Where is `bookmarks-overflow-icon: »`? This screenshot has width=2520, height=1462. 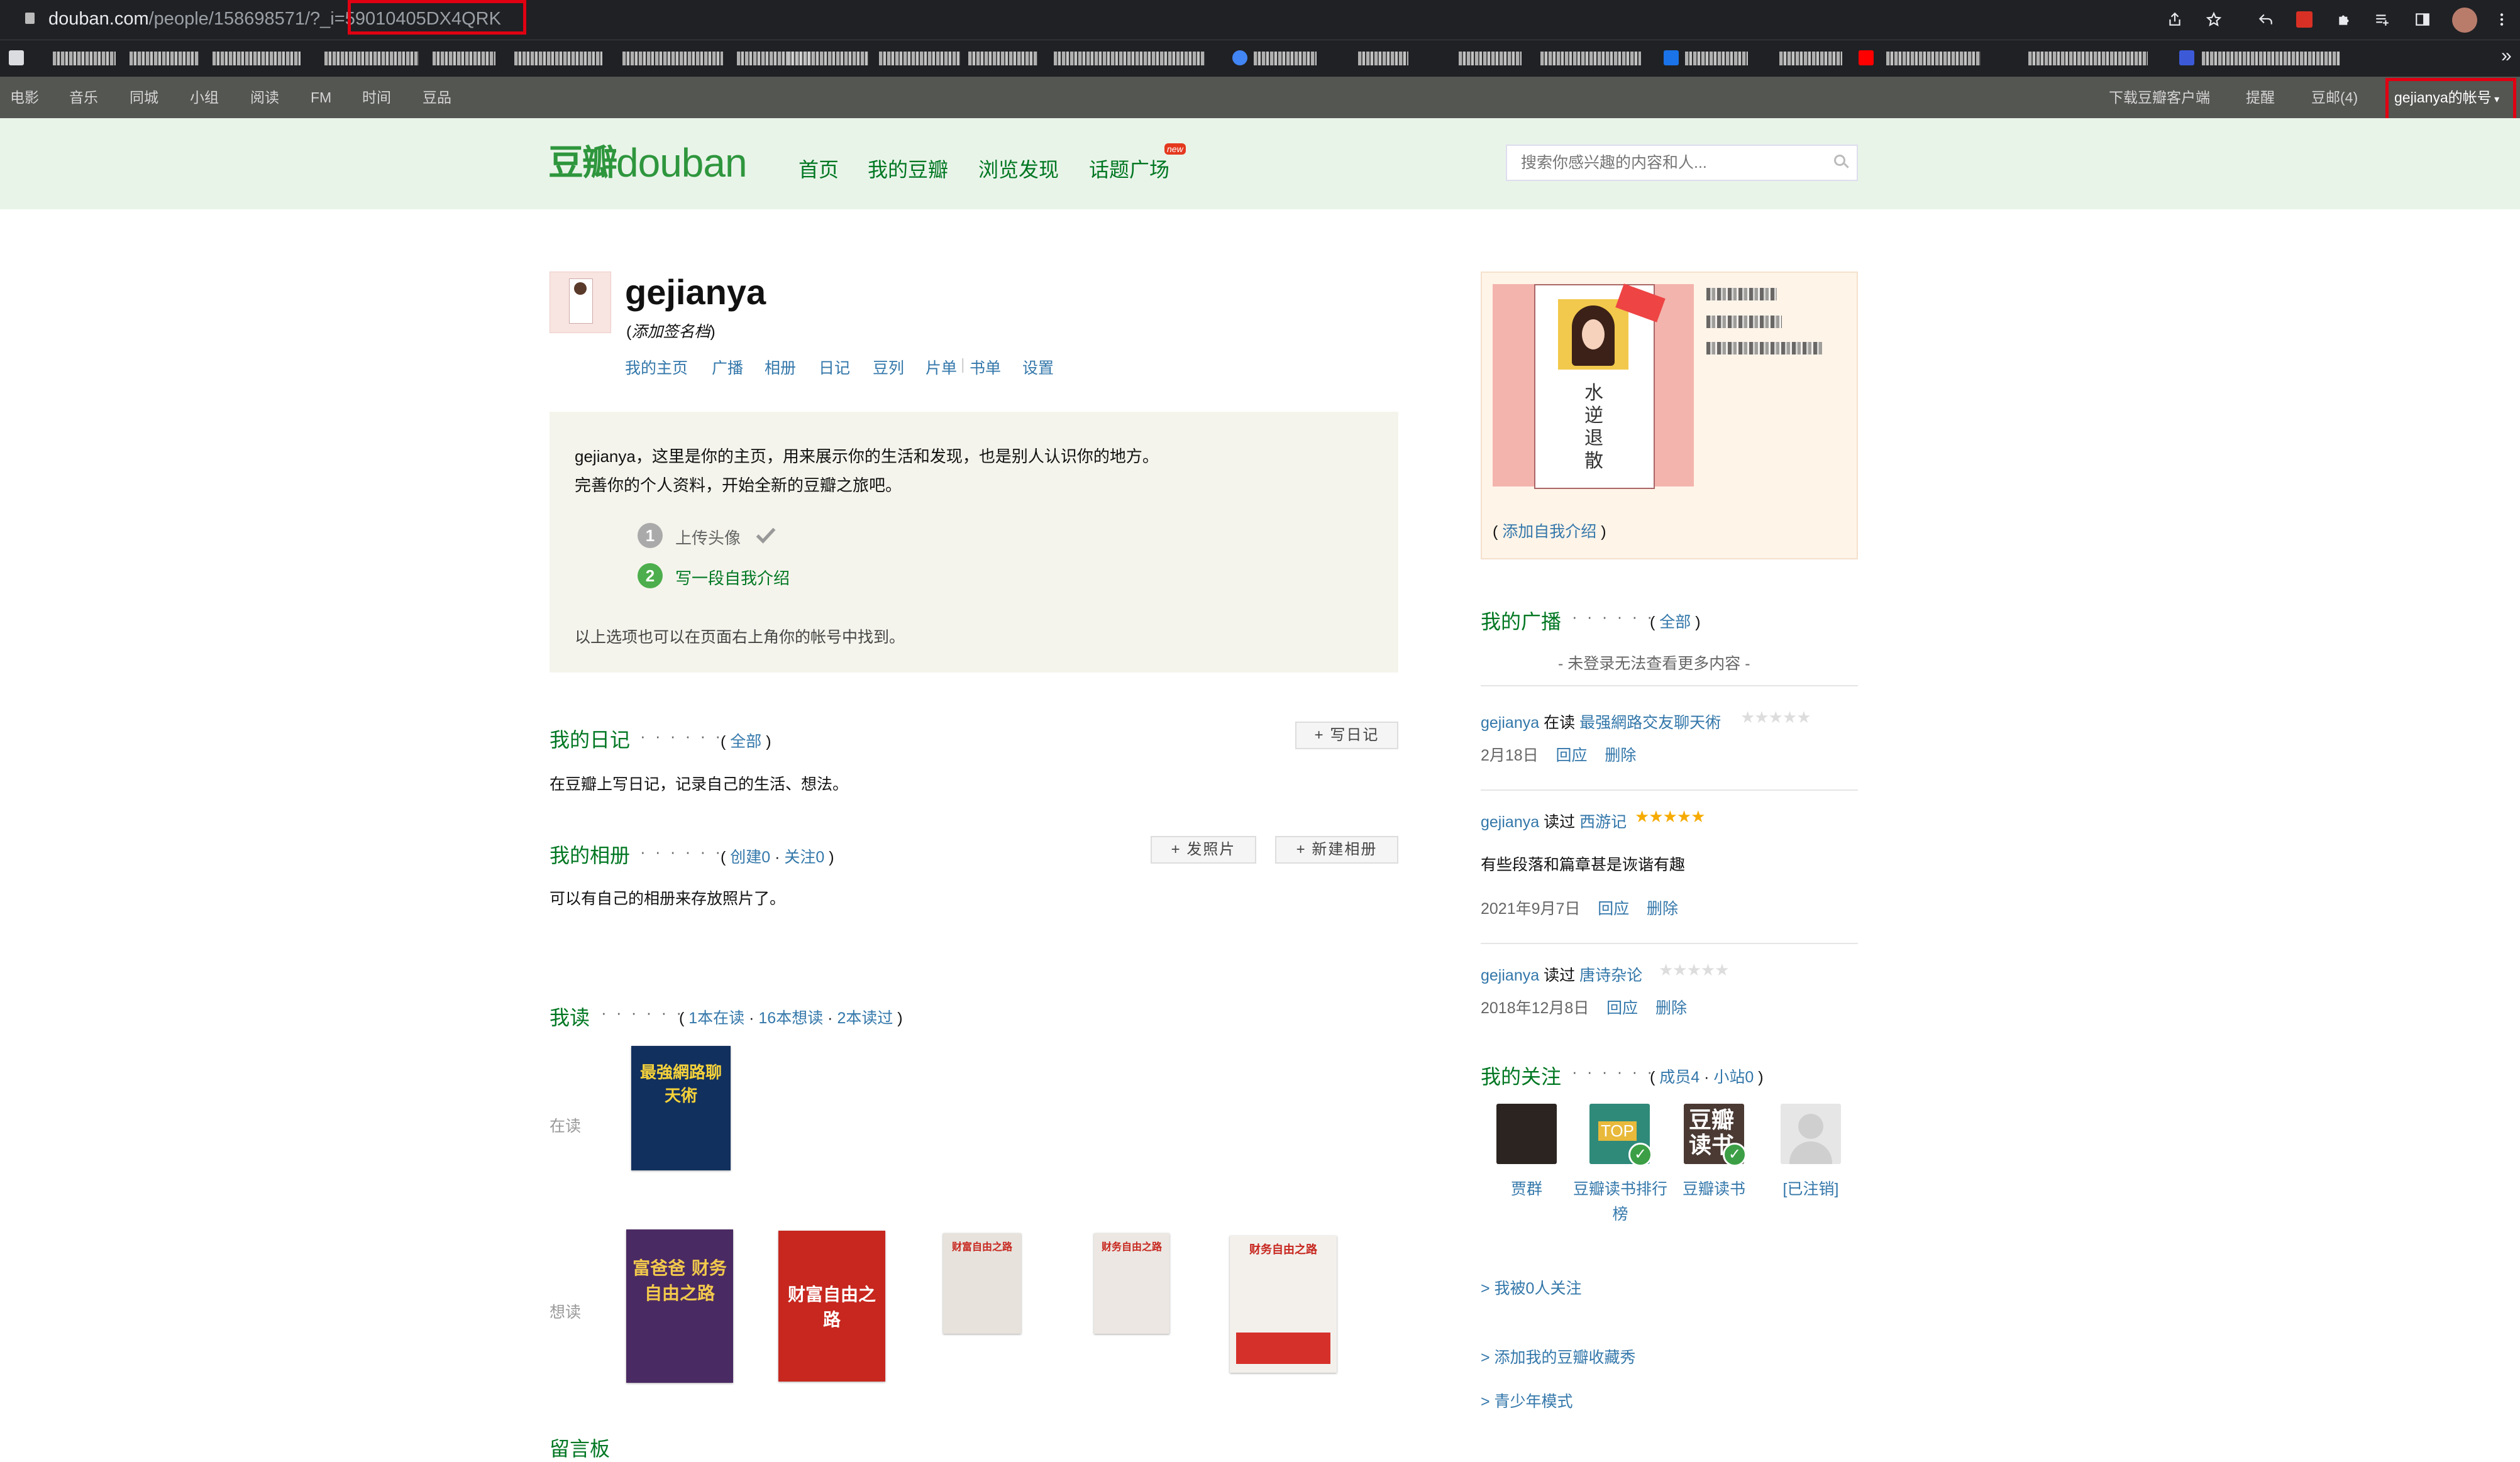
bookmarks-overflow-icon: » is located at coordinates (2506, 56).